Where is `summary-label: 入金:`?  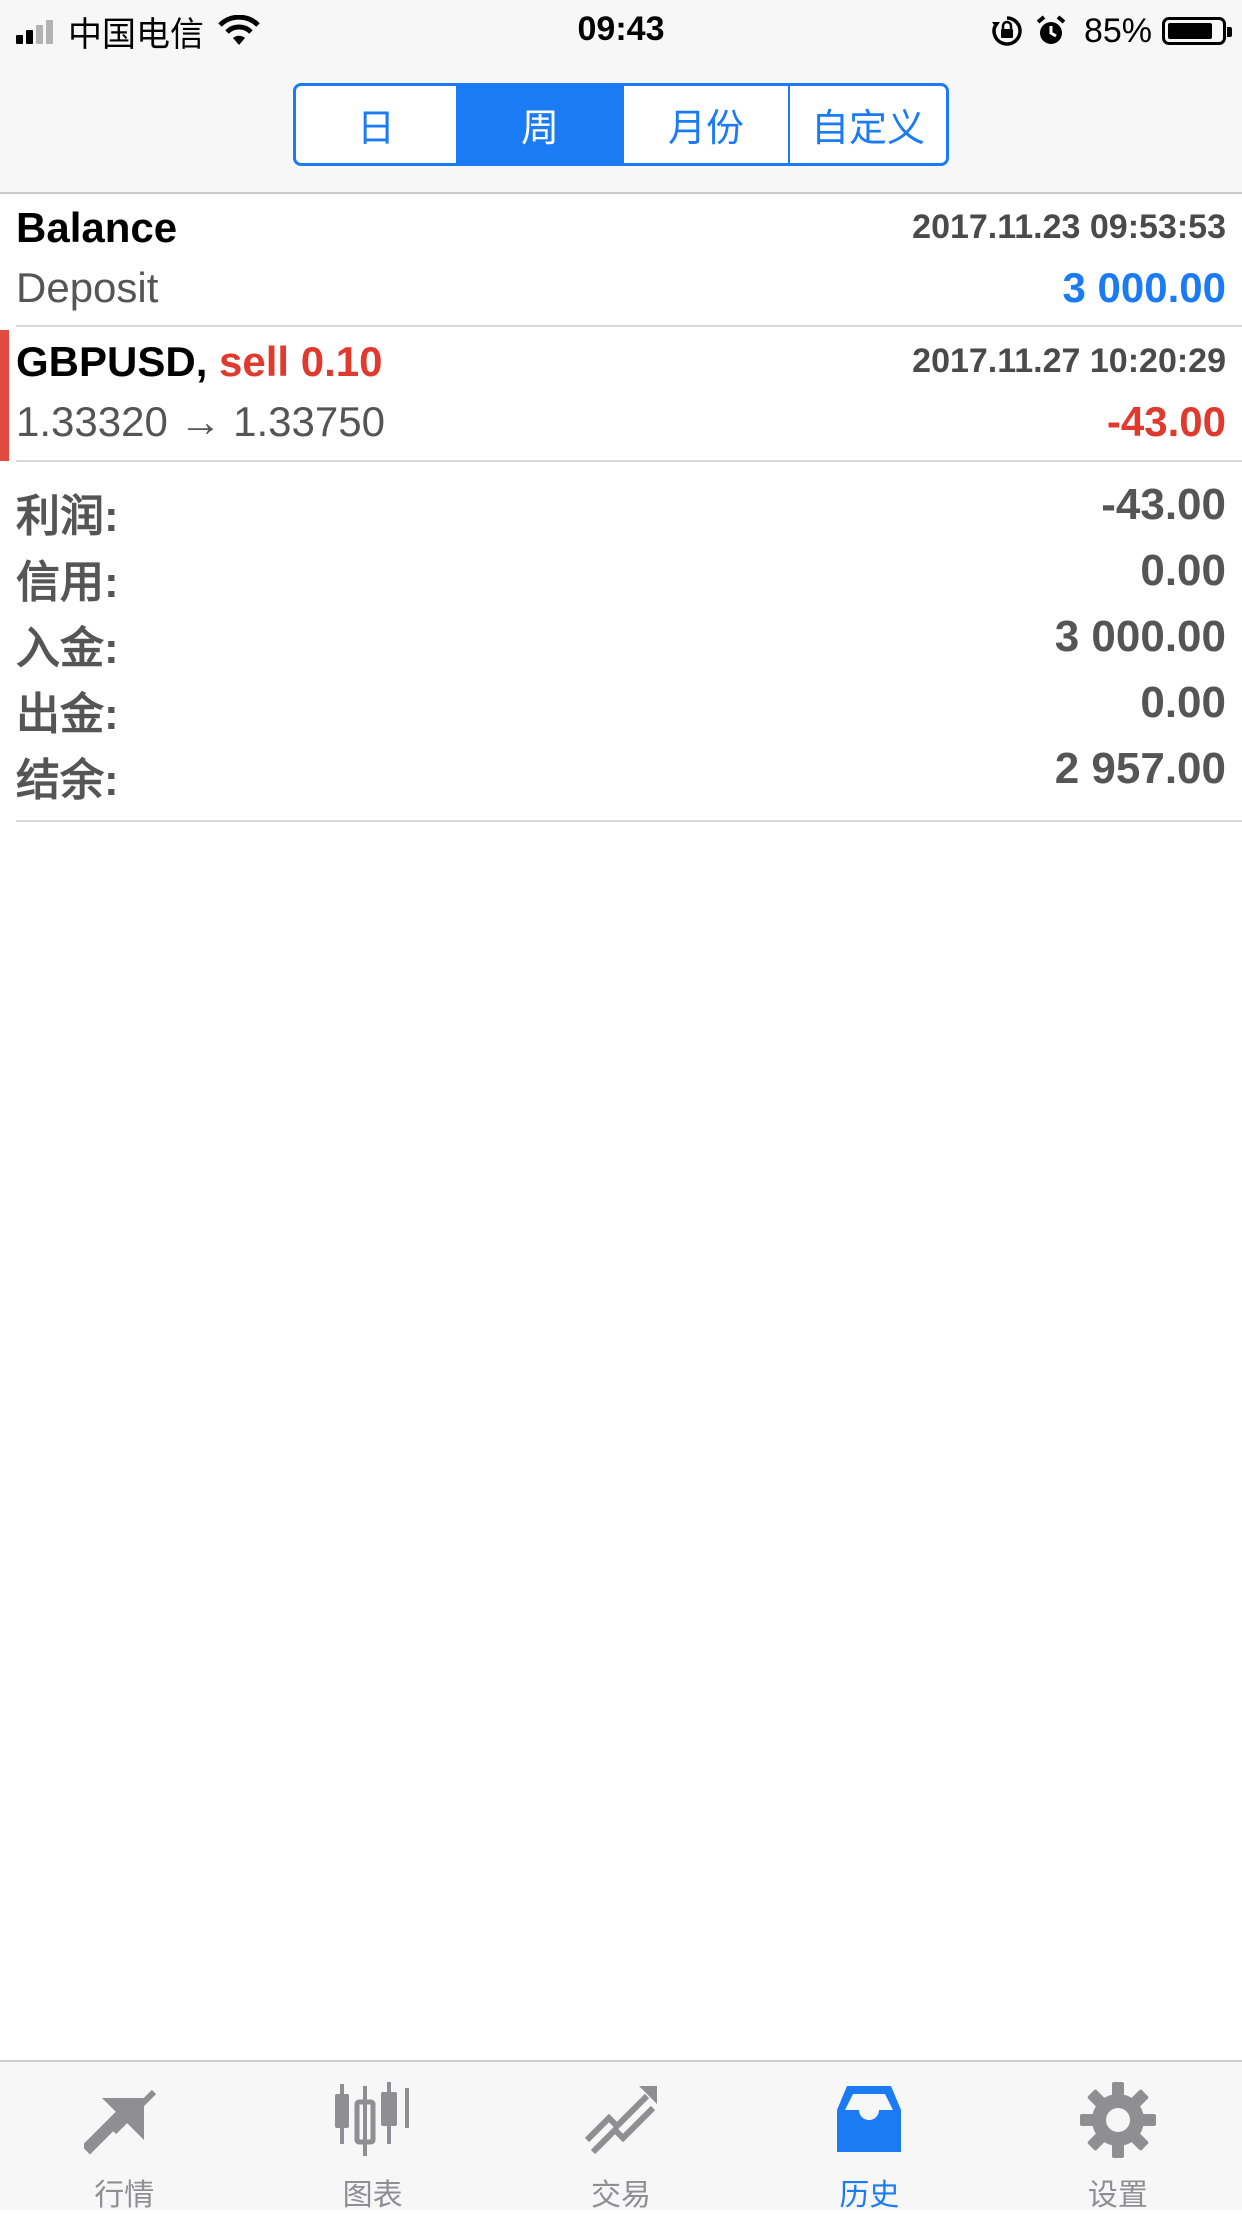 summary-label: 入金: is located at coordinates (67, 648).